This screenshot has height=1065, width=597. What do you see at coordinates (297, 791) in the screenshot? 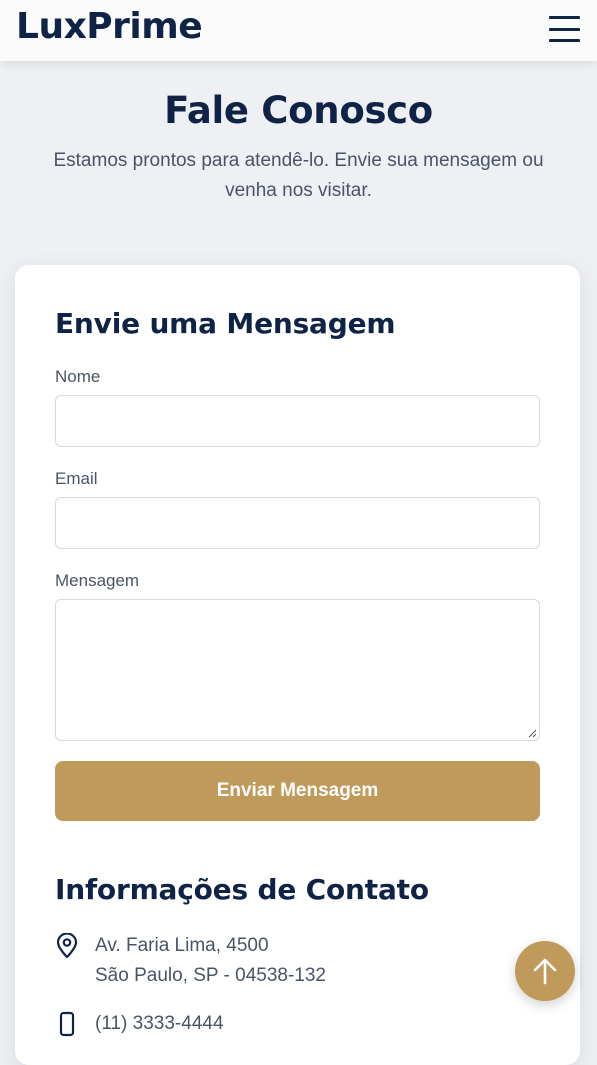
I see `submit-button: Enviar Mensagem` at bounding box center [297, 791].